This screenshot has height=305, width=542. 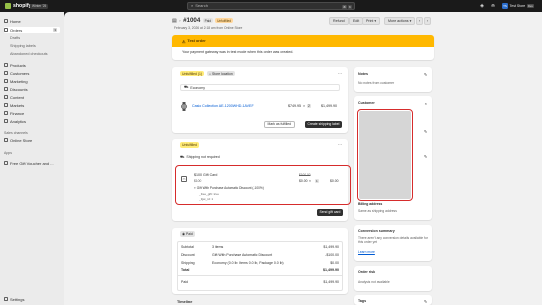 I want to click on sidebar-item-finance: Finance, so click(x=32, y=113).